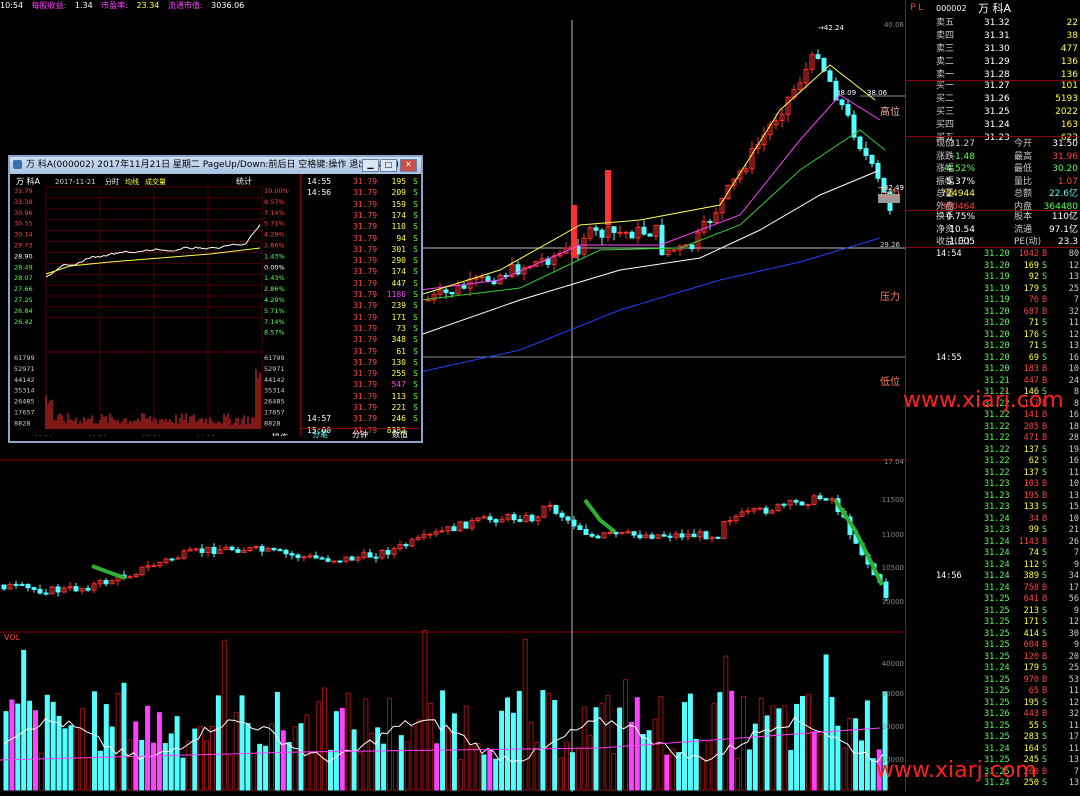 The height and width of the screenshot is (796, 1080). Describe the element at coordinates (112, 181) in the screenshot. I see `popup-subtab: 分时` at that location.